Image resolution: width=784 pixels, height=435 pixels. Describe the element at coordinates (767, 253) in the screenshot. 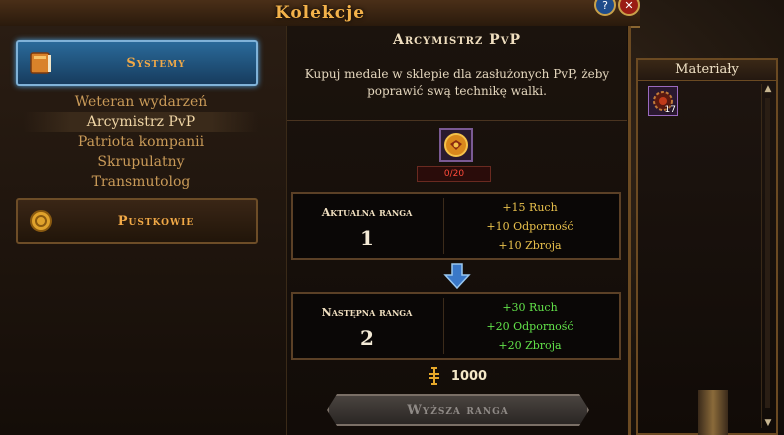

I see `scroll-thumb` at that location.